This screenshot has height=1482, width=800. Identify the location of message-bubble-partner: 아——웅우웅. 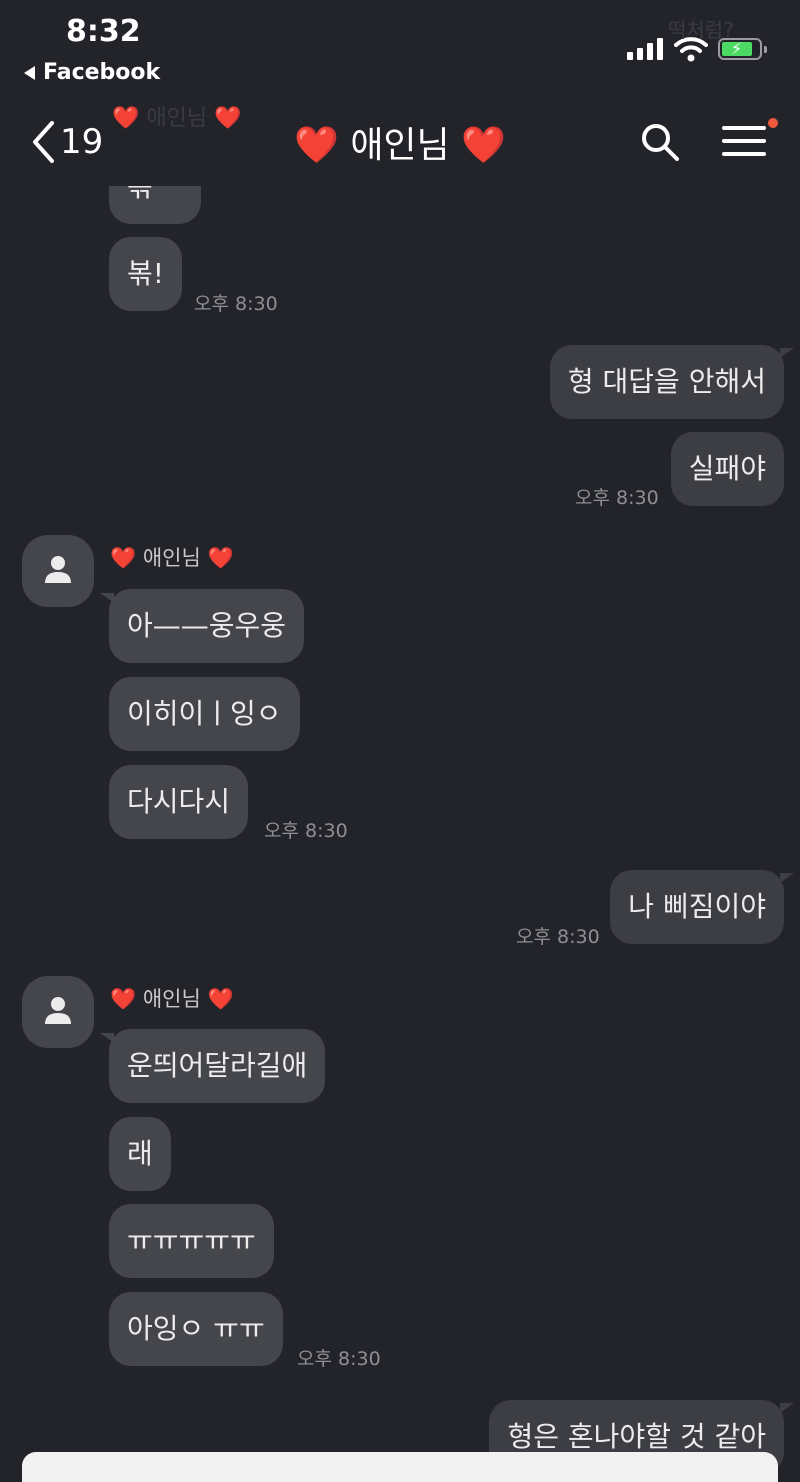
(207, 626).